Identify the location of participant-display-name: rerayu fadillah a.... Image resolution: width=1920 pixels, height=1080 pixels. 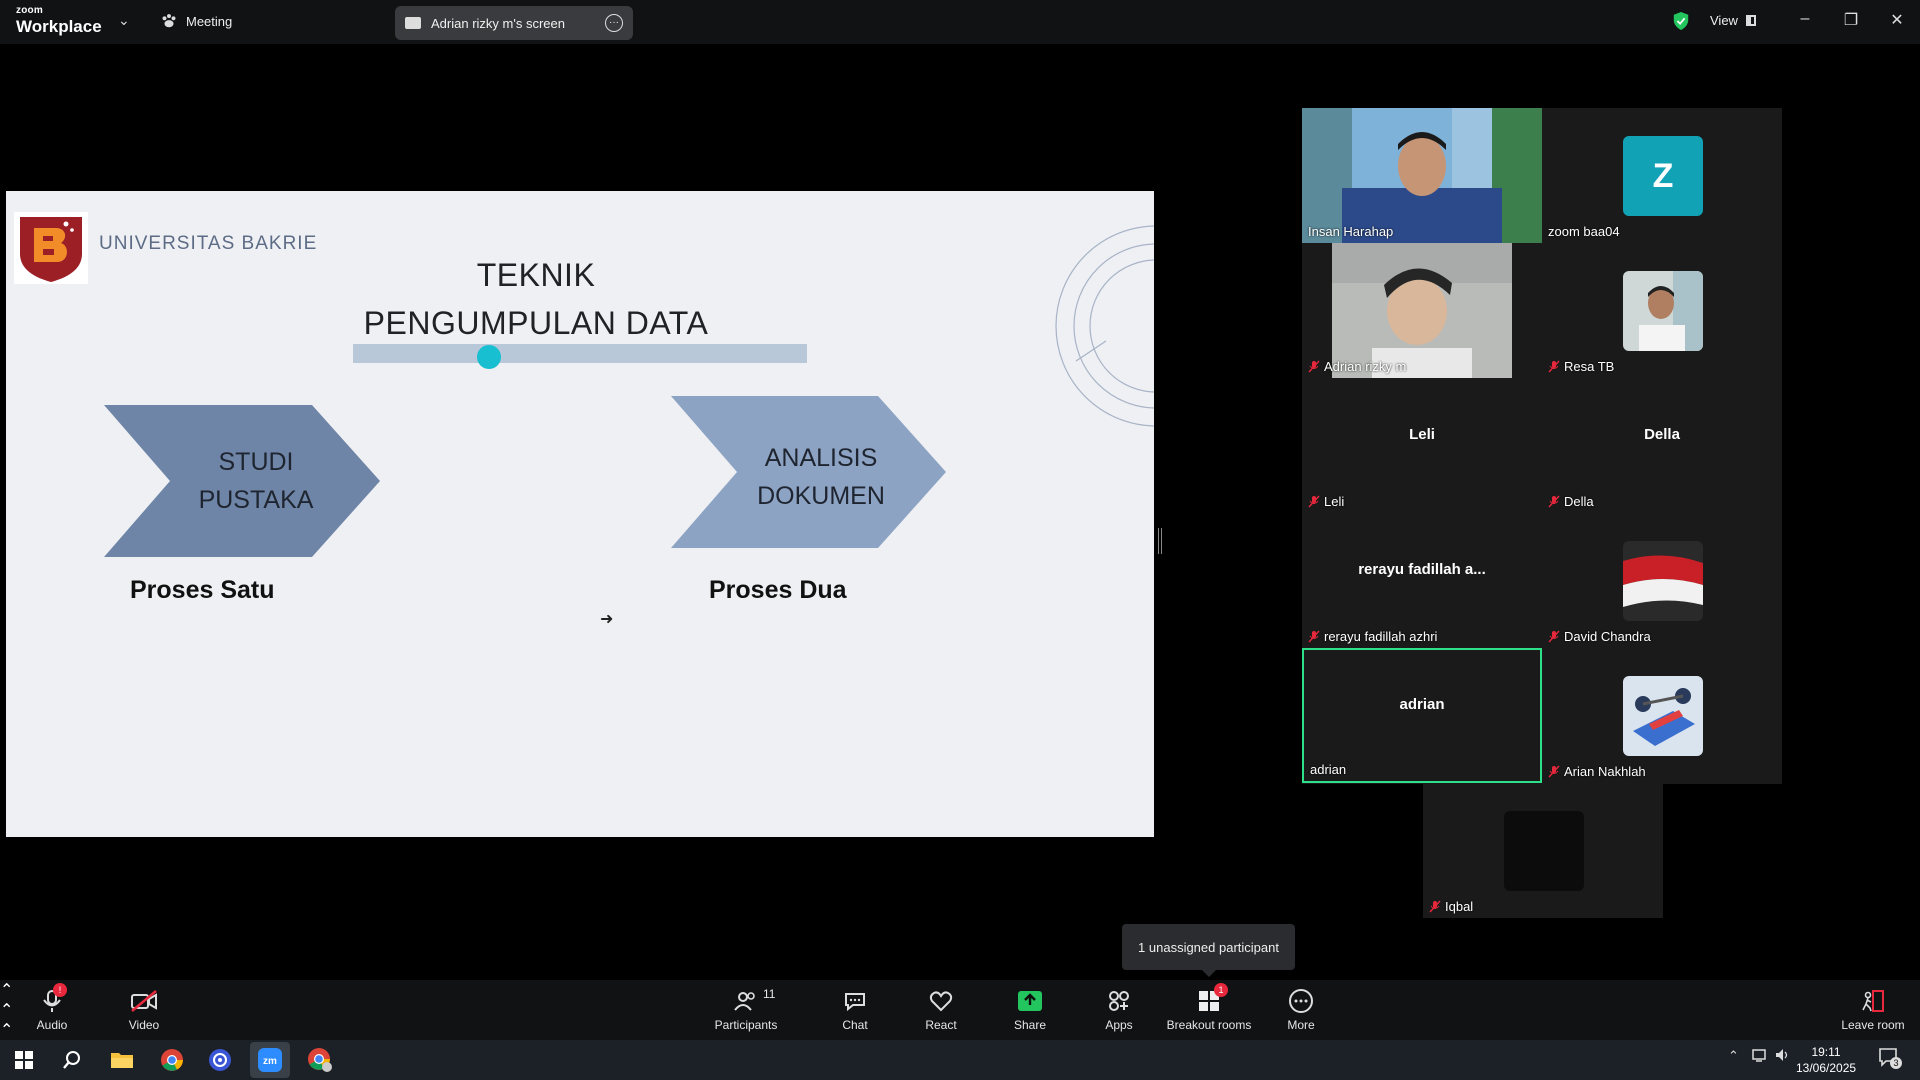
(1422, 569).